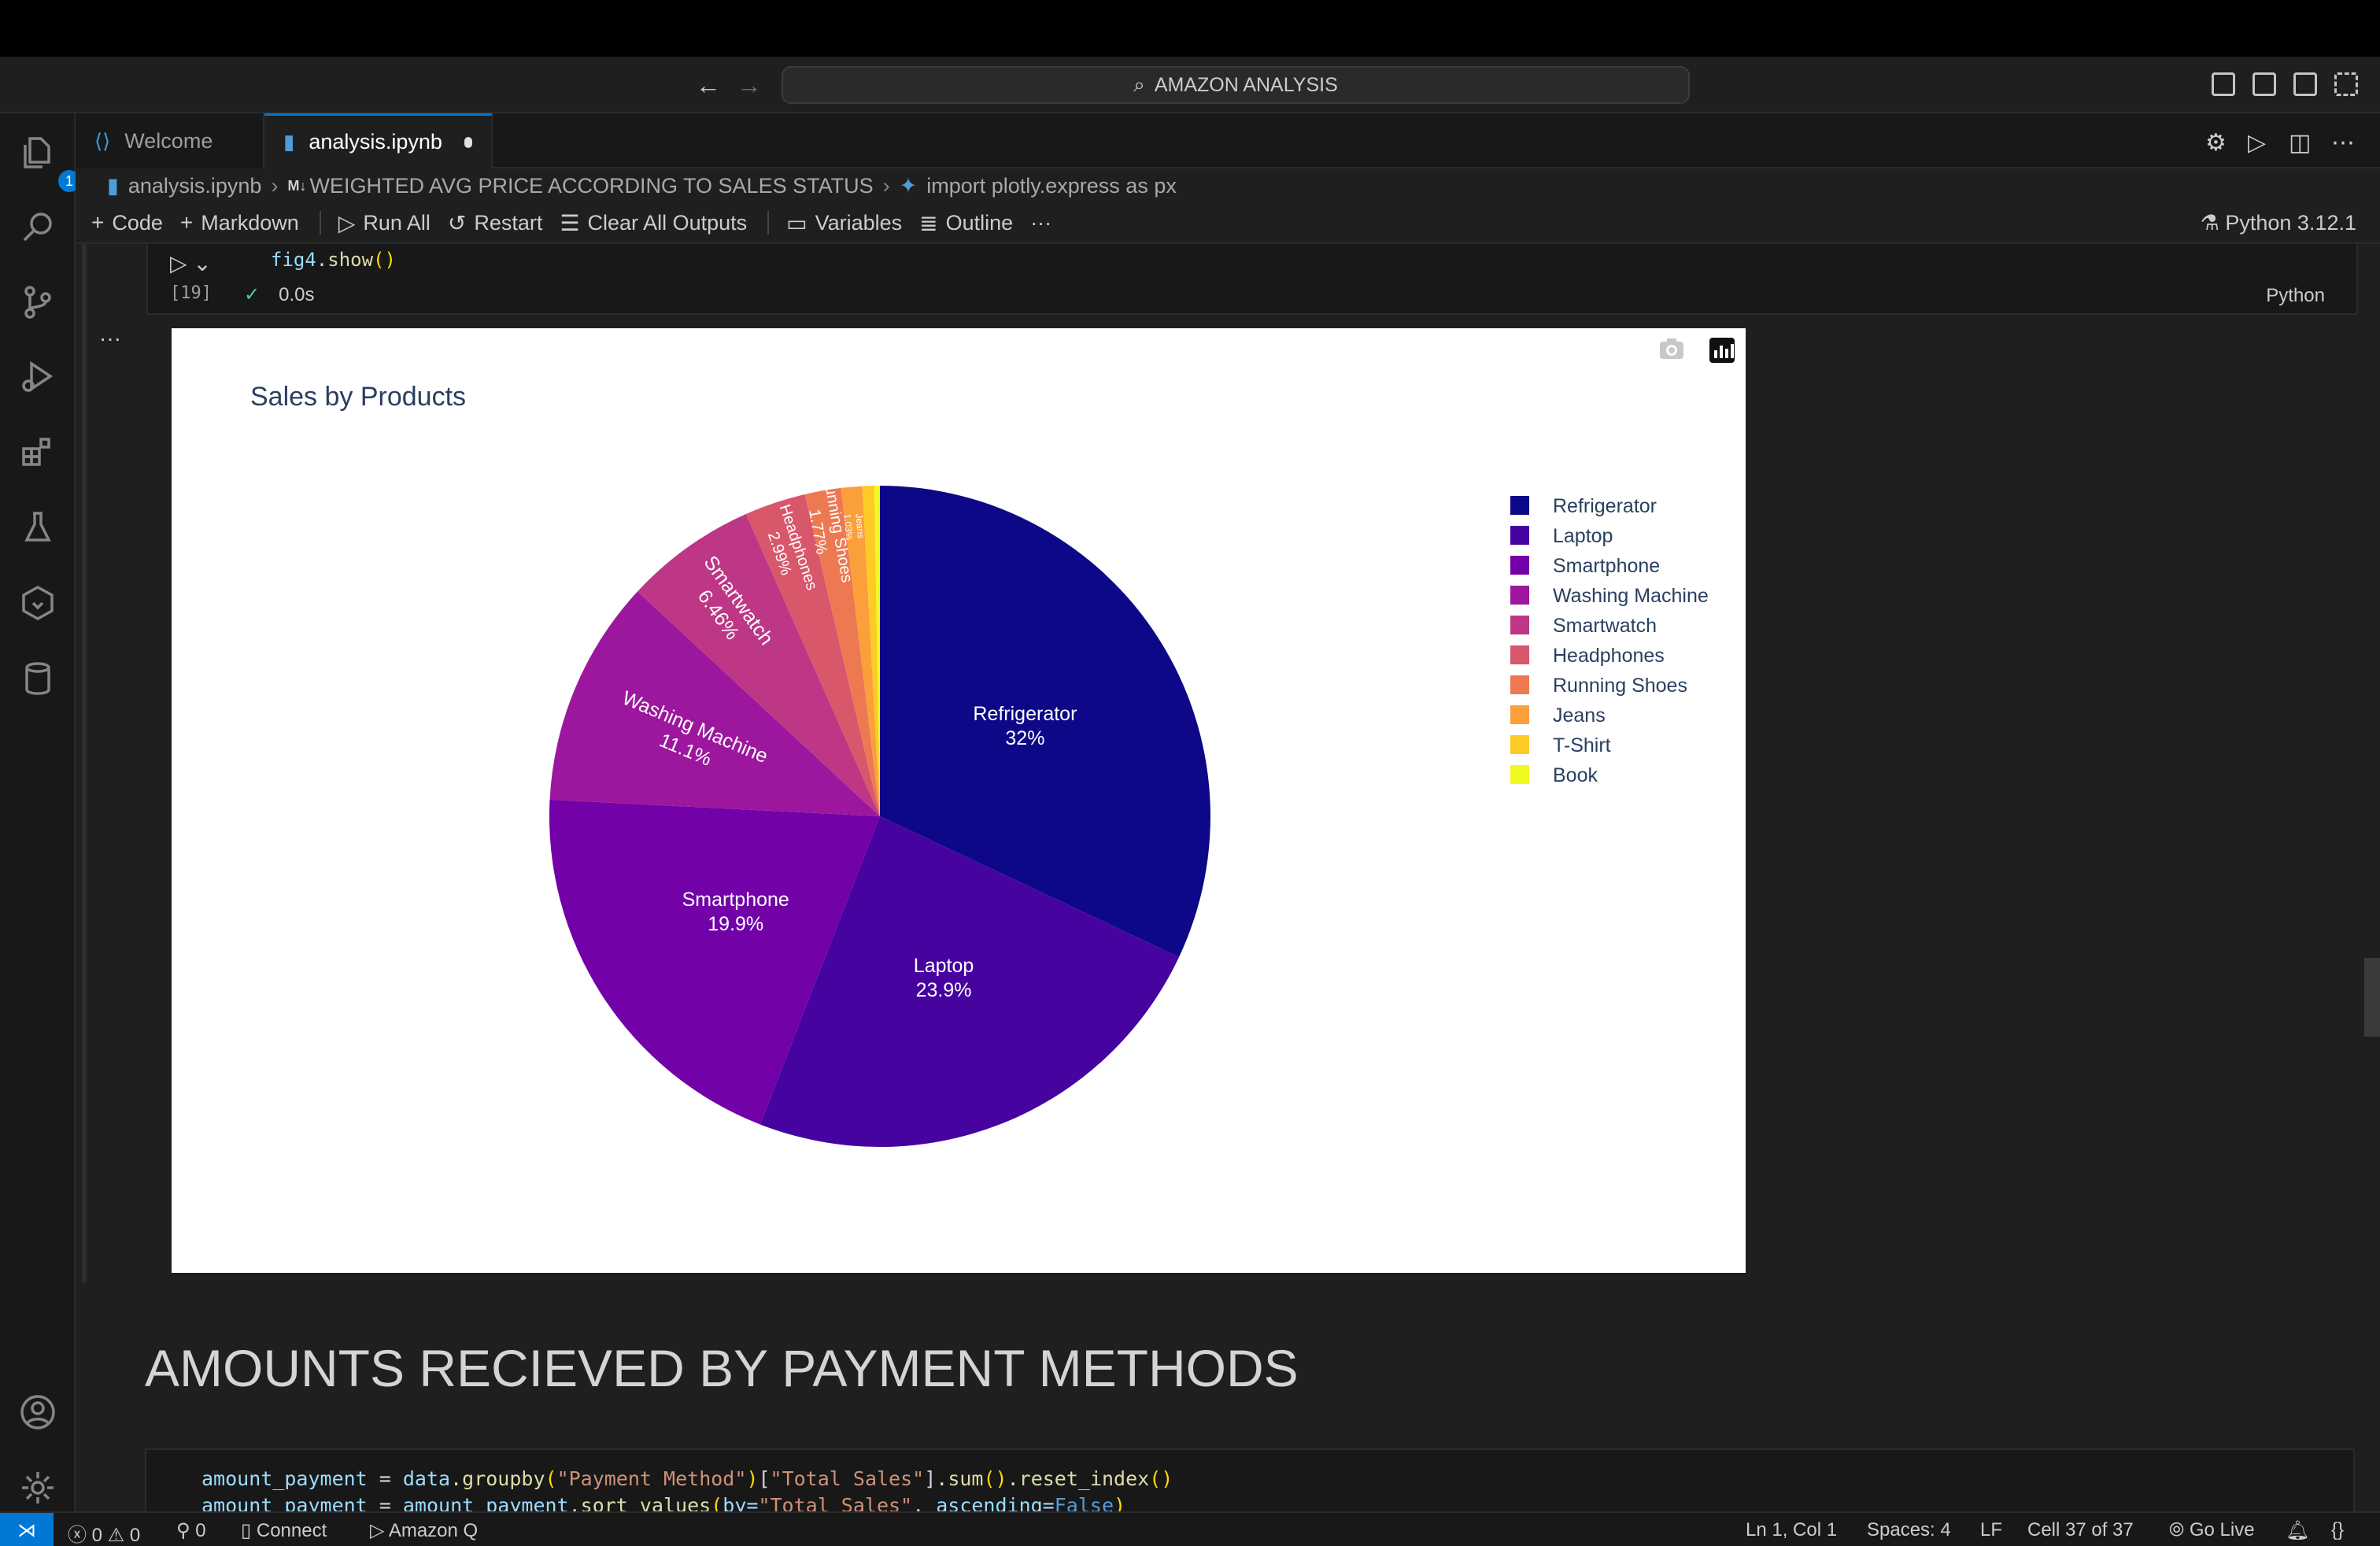 This screenshot has width=2380, height=1546. What do you see at coordinates (1631, 596) in the screenshot?
I see `legend-item-label: Washing Machine` at bounding box center [1631, 596].